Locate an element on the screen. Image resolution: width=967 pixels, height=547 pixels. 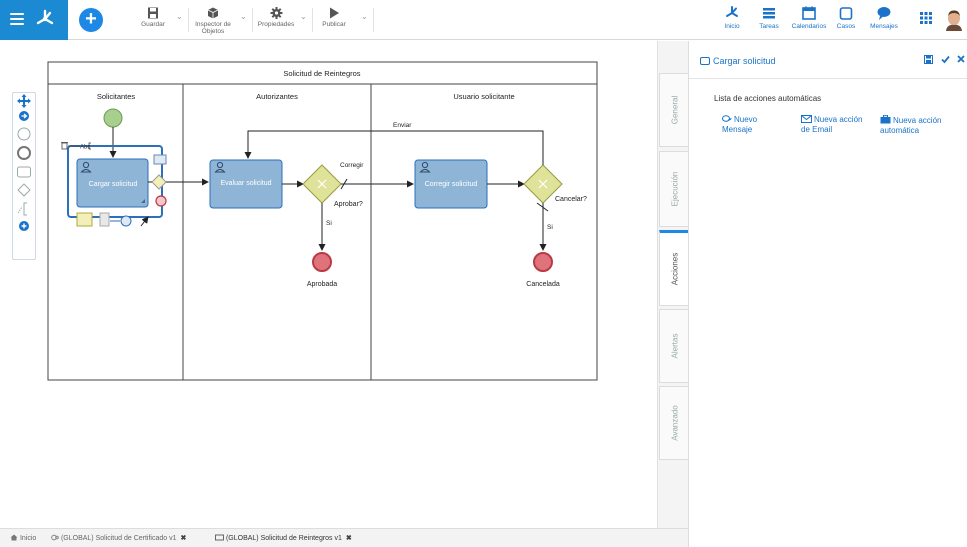
tab-general-label: General is located at coordinates (674, 110).